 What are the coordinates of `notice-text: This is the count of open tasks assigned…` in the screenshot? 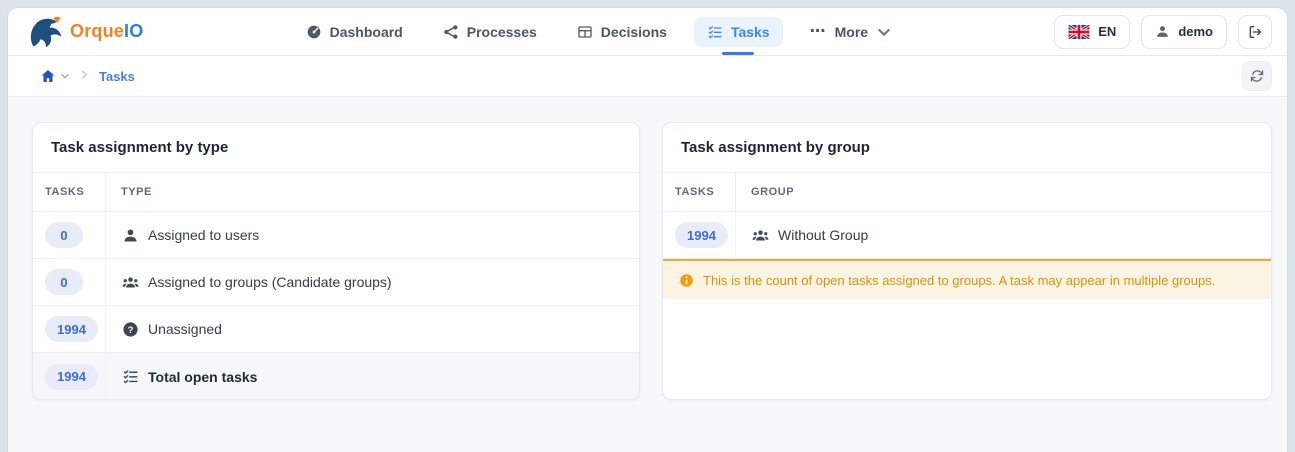 It's located at (959, 280).